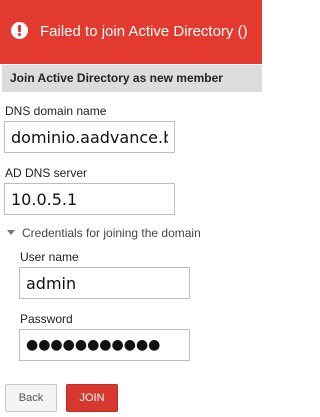 This screenshot has height=417, width=320. What do you see at coordinates (144, 31) in the screenshot?
I see `error-message: Failed to join Active Directory ()` at bounding box center [144, 31].